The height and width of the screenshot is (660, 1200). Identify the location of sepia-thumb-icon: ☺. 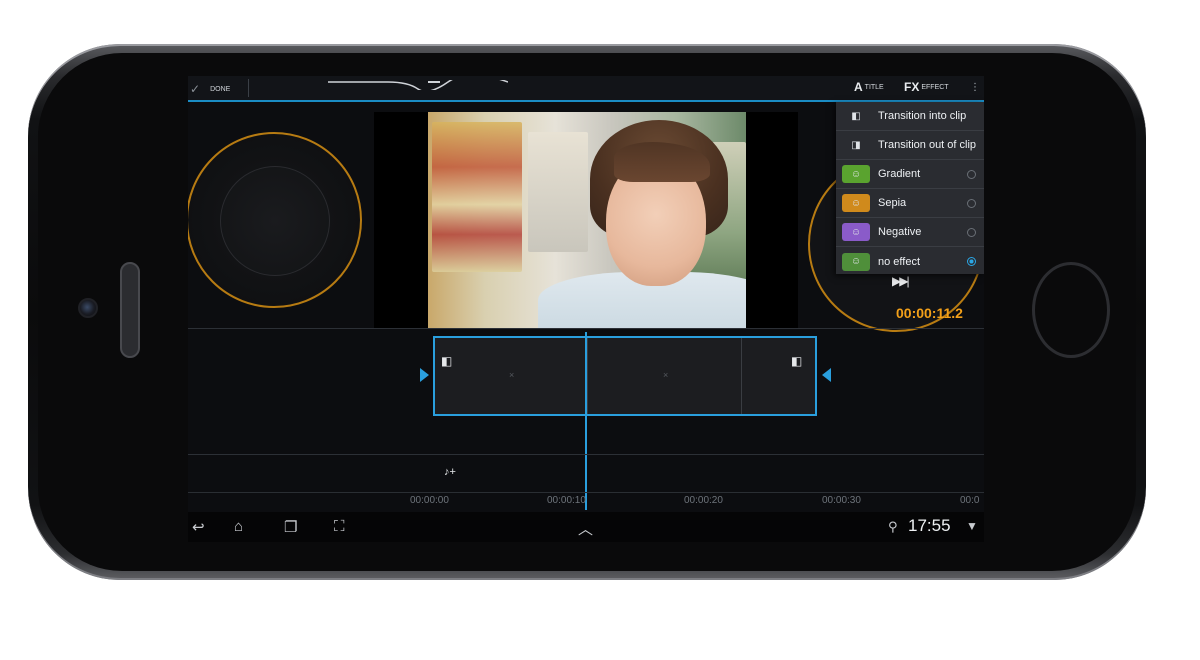
(856, 203).